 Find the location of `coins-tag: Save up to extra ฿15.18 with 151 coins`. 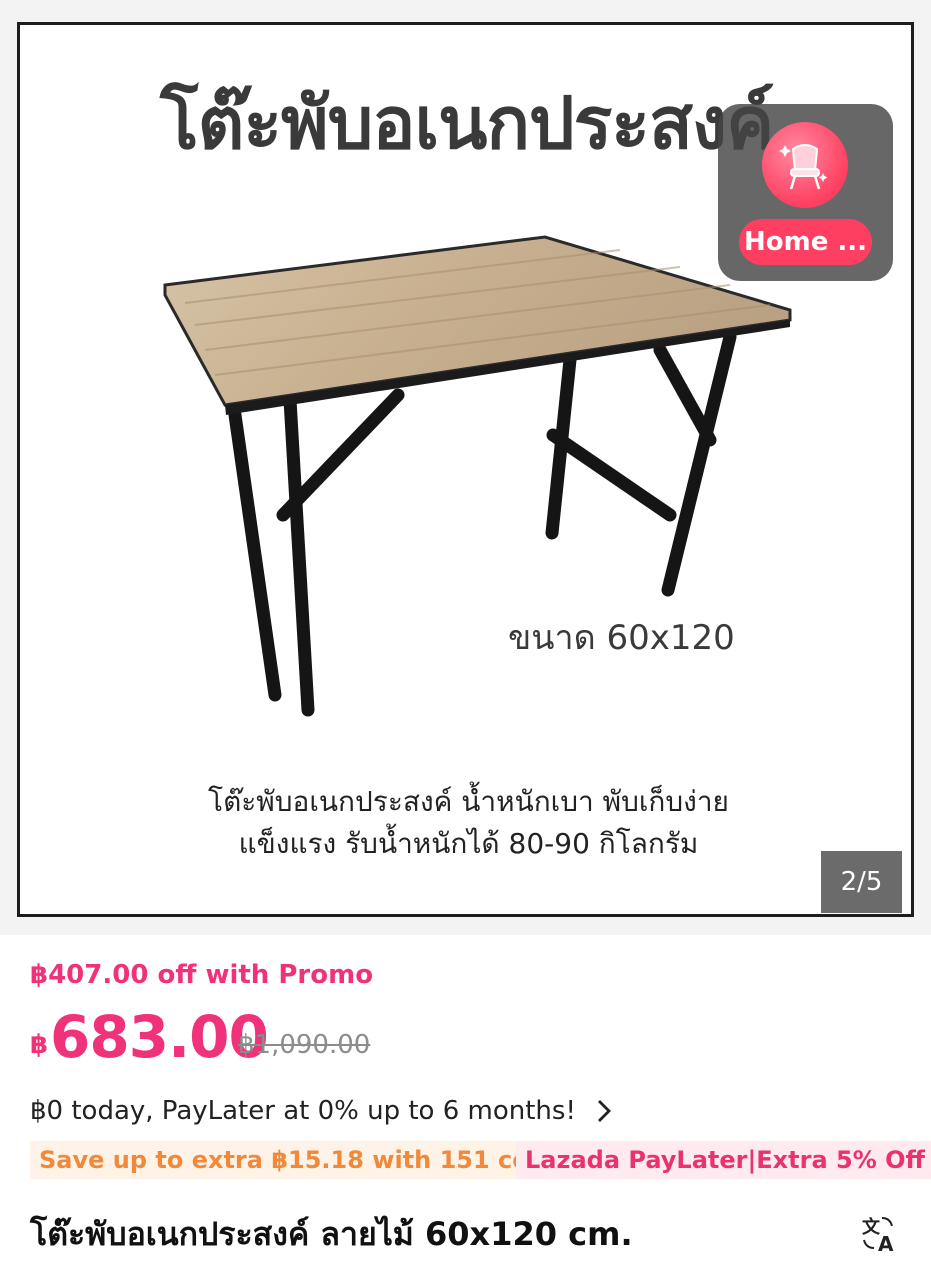

coins-tag: Save up to extra ฿15.18 with 151 coins is located at coordinates (304, 1160).